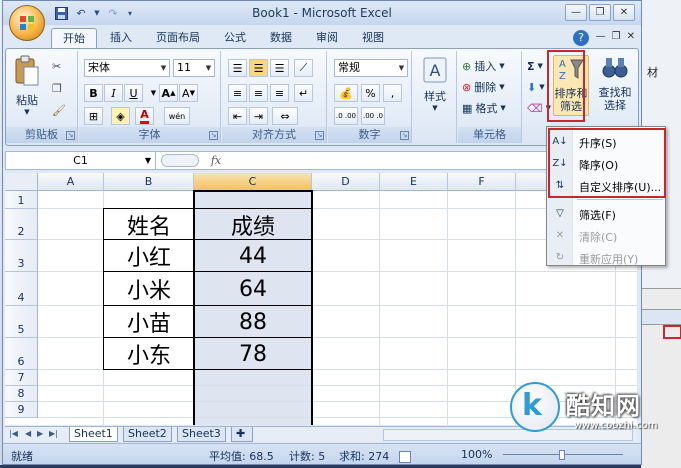 This screenshot has width=681, height=468. I want to click on formula-bar-splitter, so click(180, 160).